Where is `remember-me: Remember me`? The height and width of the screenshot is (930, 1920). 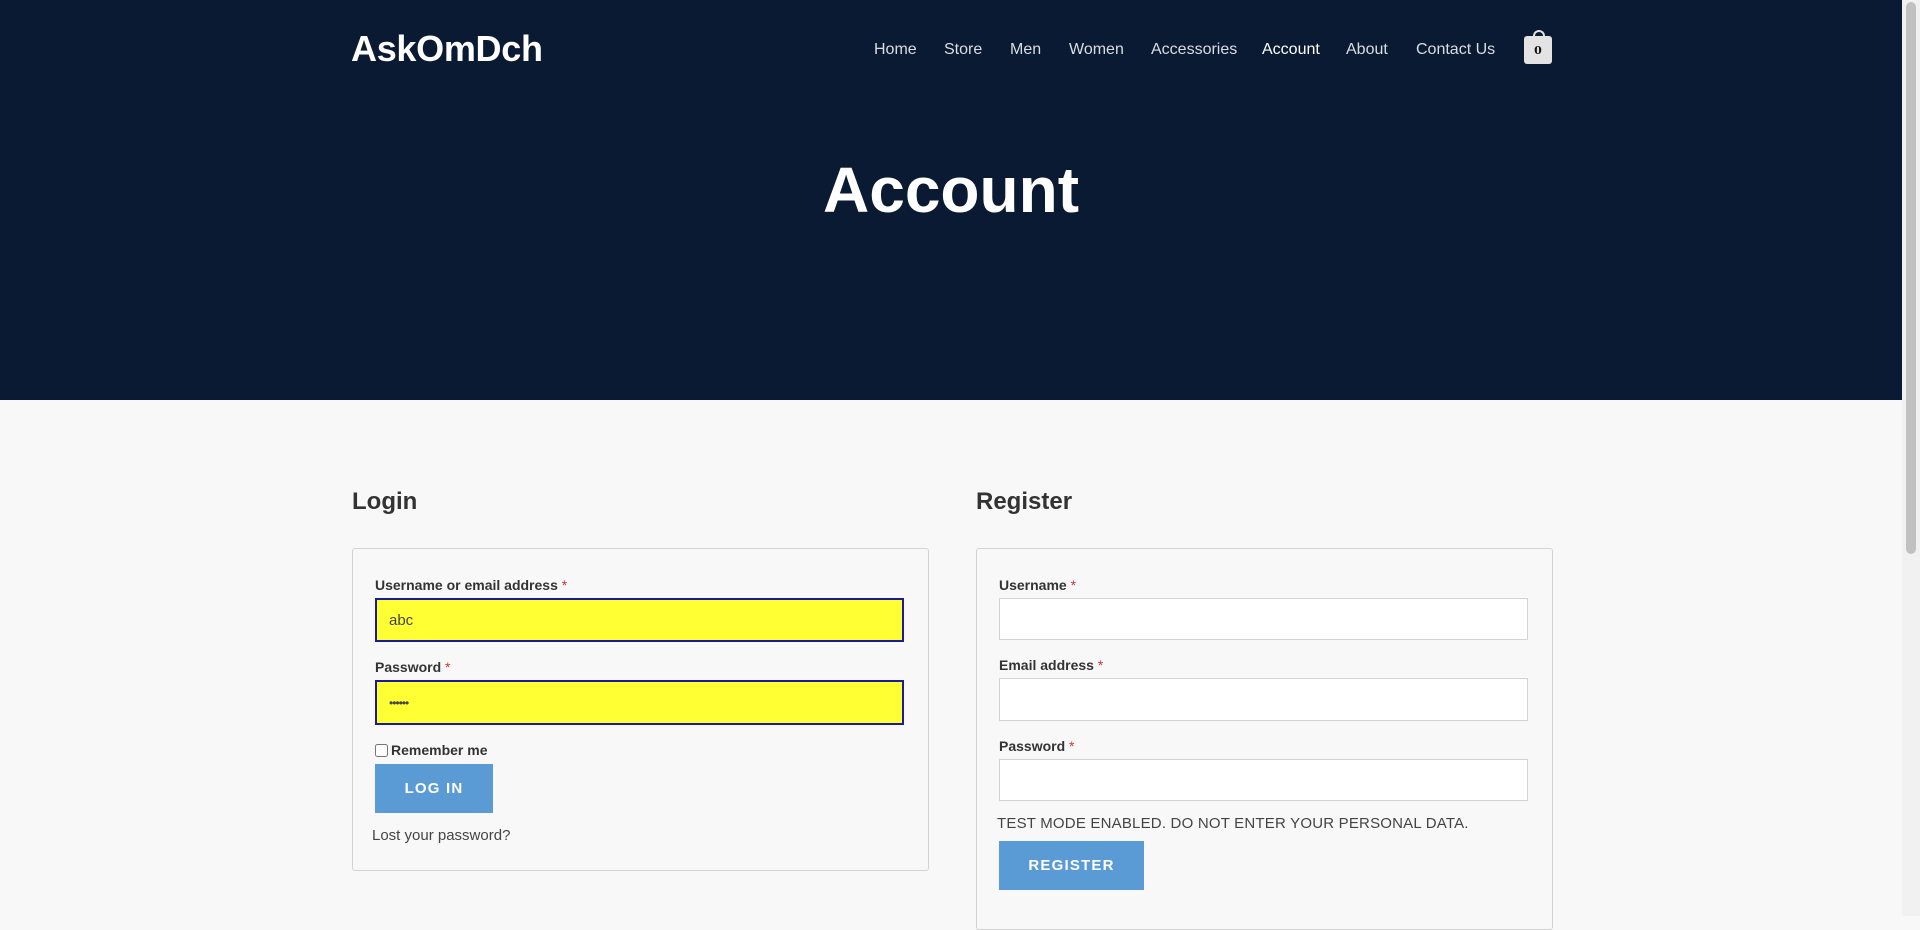
remember-me: Remember me is located at coordinates (431, 750).